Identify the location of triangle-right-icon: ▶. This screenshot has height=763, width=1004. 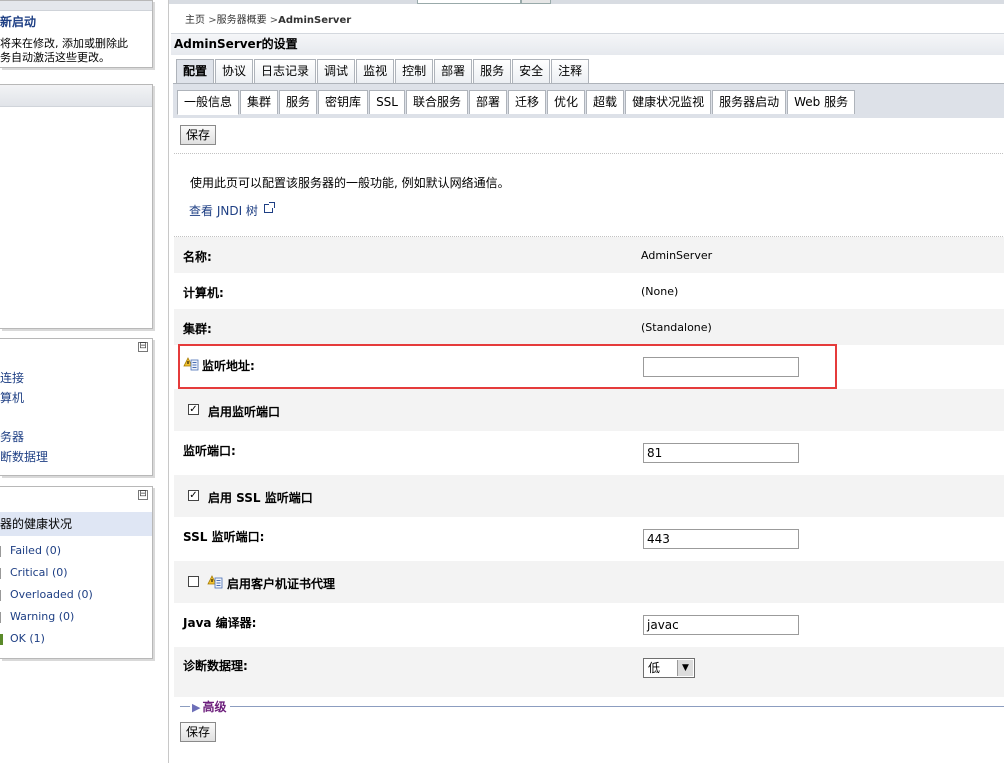
(196, 707).